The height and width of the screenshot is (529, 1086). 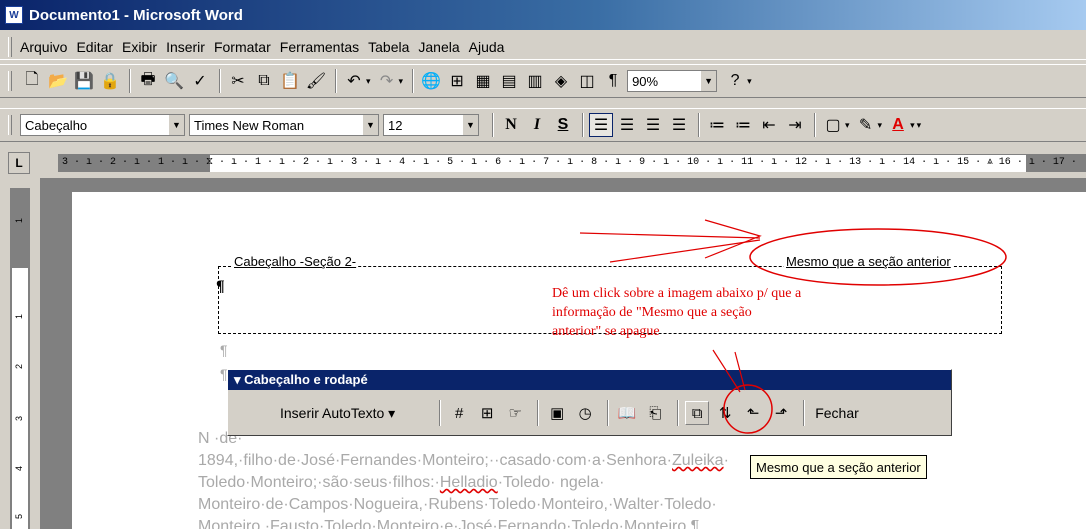 I want to click on zoom-select: 90% ▼, so click(x=672, y=81).